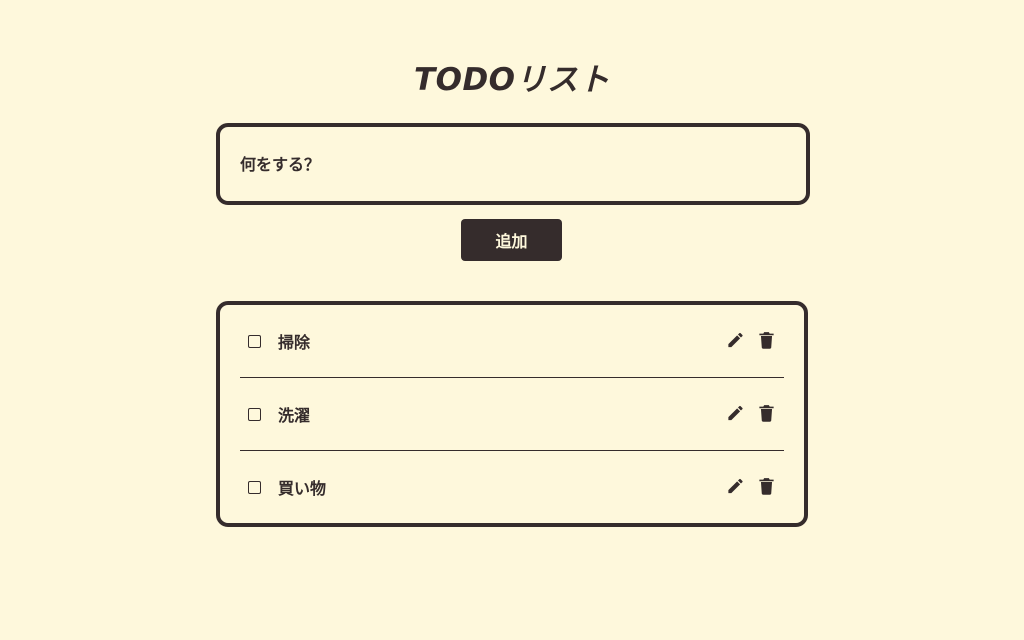 The image size is (1024, 640). Describe the element at coordinates (512, 487) in the screenshot. I see `todo-item: 買い物` at that location.